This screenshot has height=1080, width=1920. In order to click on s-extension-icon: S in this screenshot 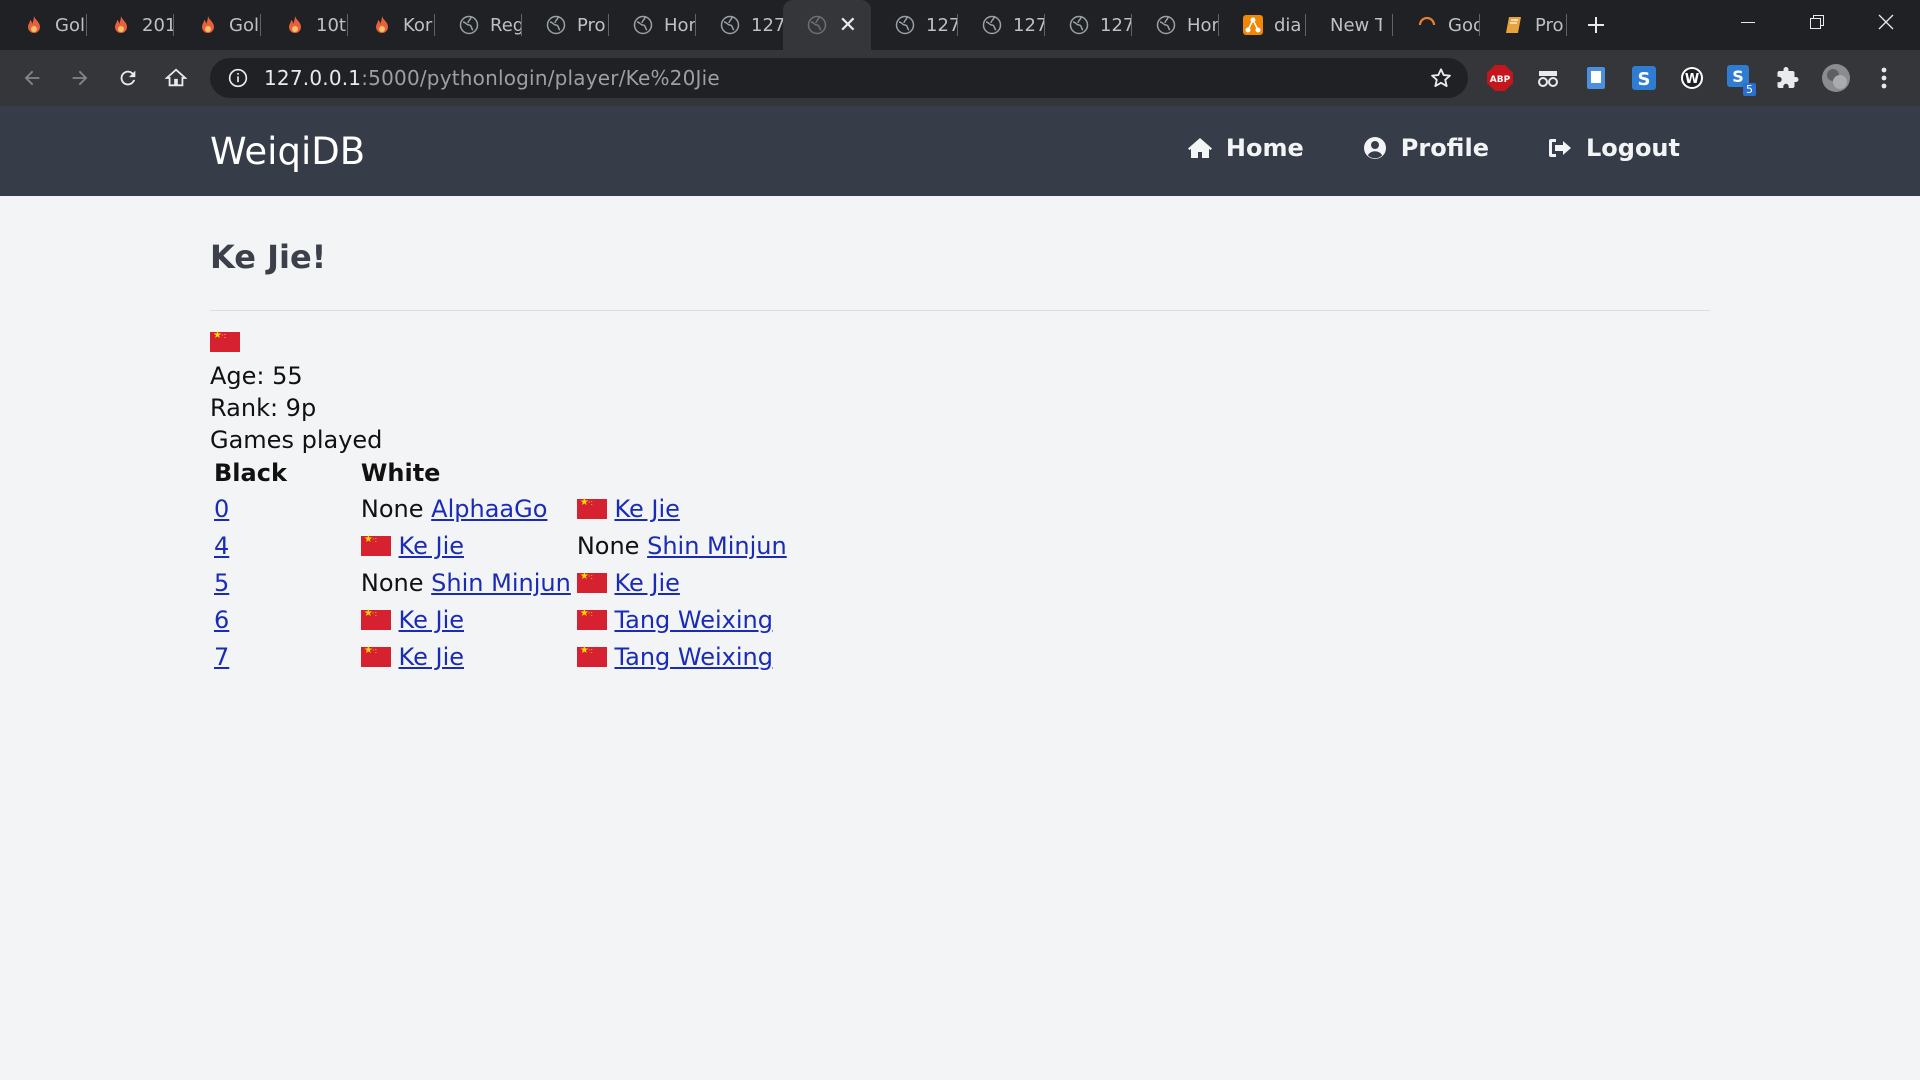, I will do `click(1644, 78)`.